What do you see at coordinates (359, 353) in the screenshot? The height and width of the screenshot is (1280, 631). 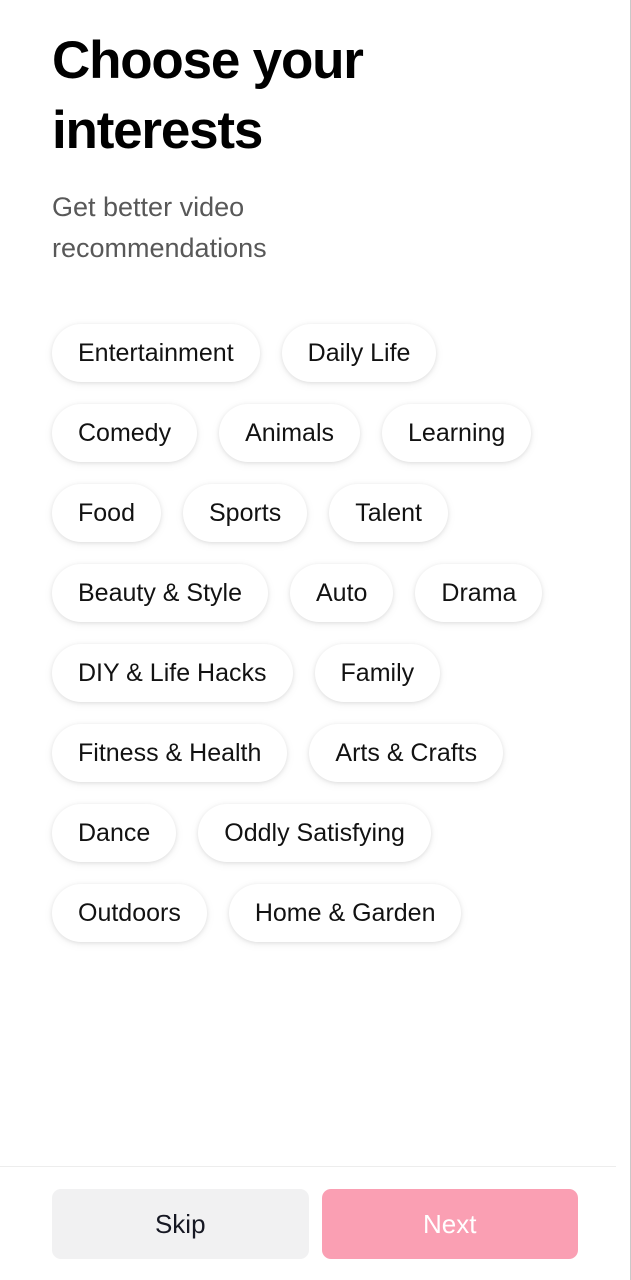 I see `interest-chip: Daily Life` at bounding box center [359, 353].